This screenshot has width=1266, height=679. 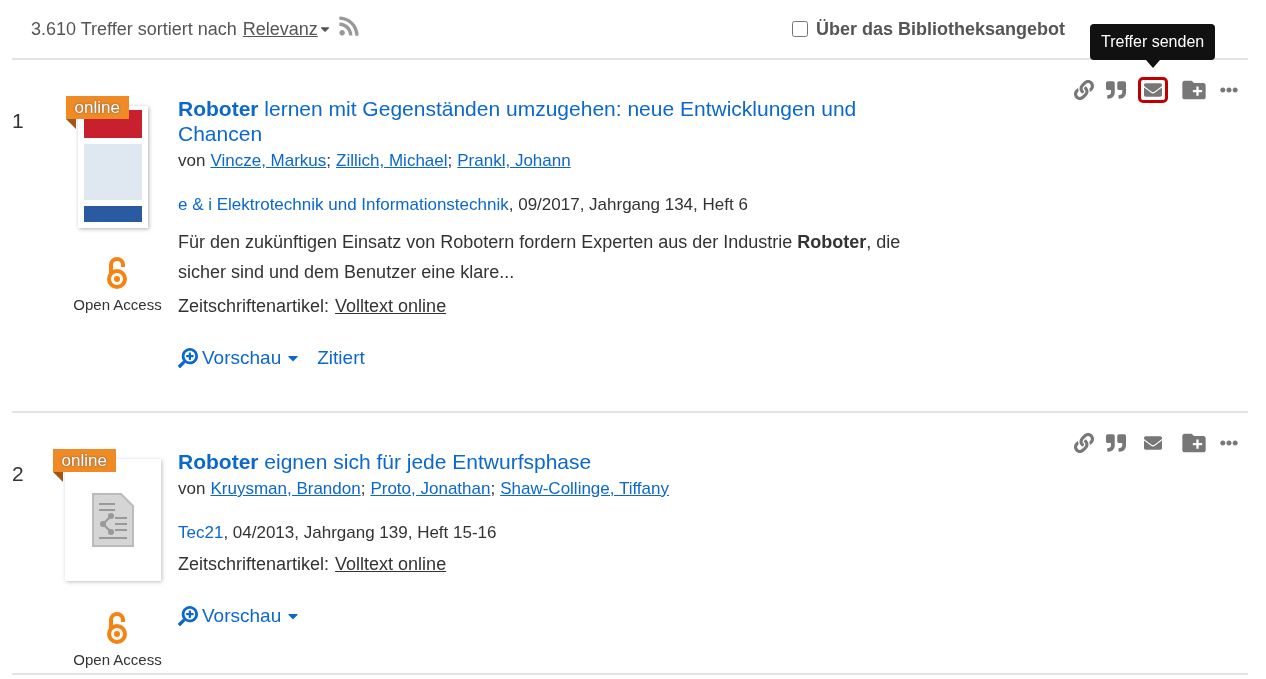 What do you see at coordinates (112, 520) in the screenshot?
I see `document-share-icon` at bounding box center [112, 520].